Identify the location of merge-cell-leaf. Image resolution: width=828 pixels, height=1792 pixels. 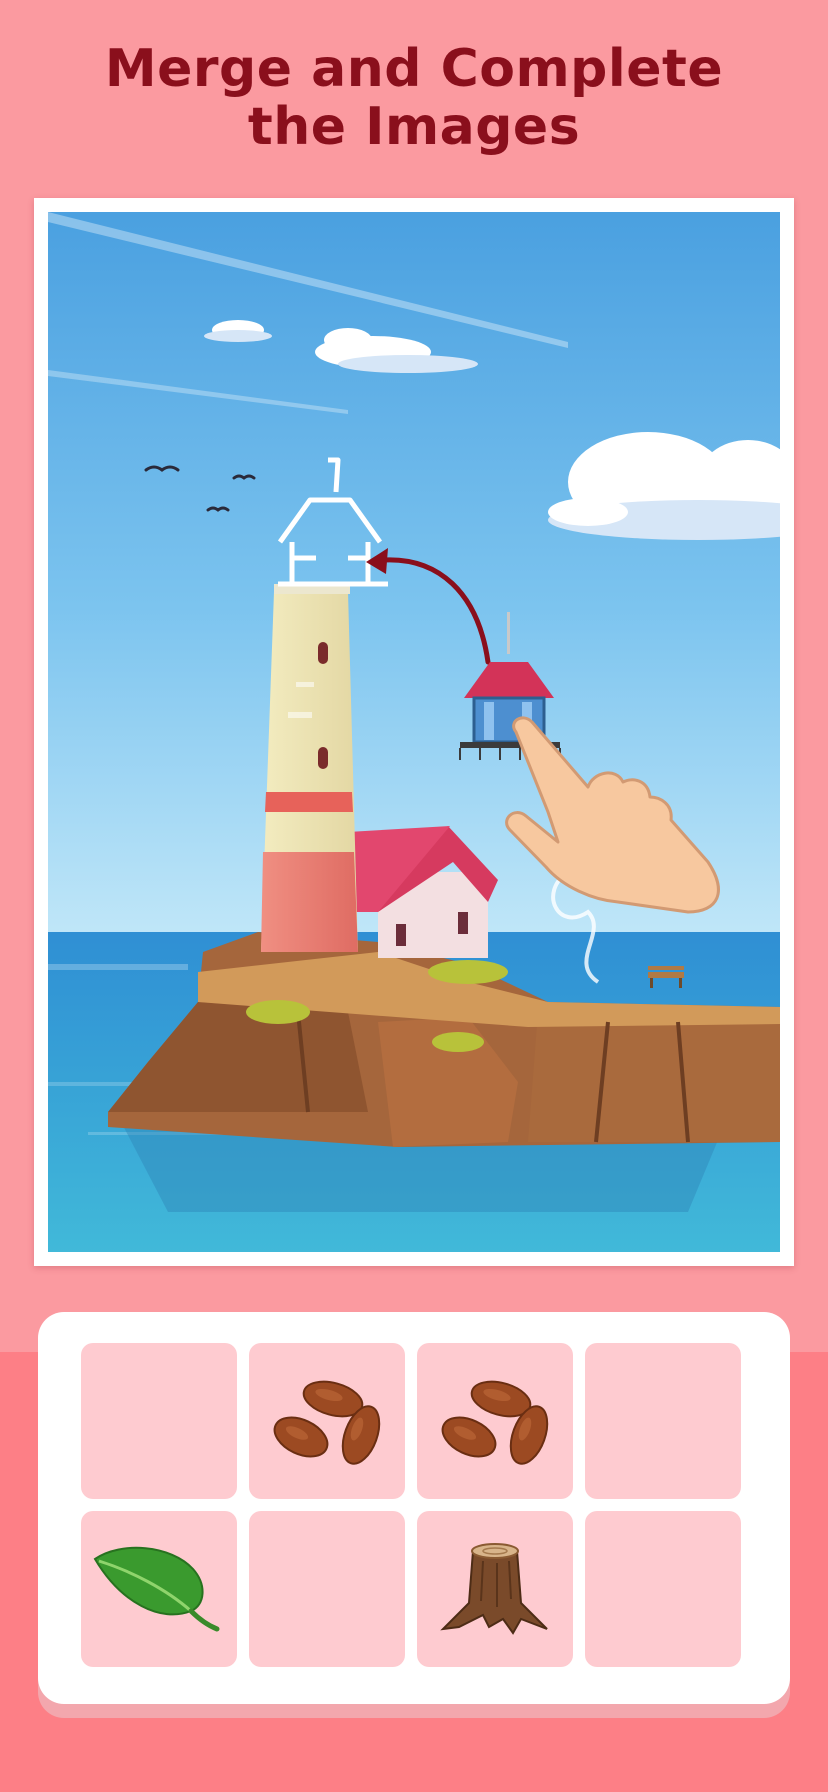
(159, 1589).